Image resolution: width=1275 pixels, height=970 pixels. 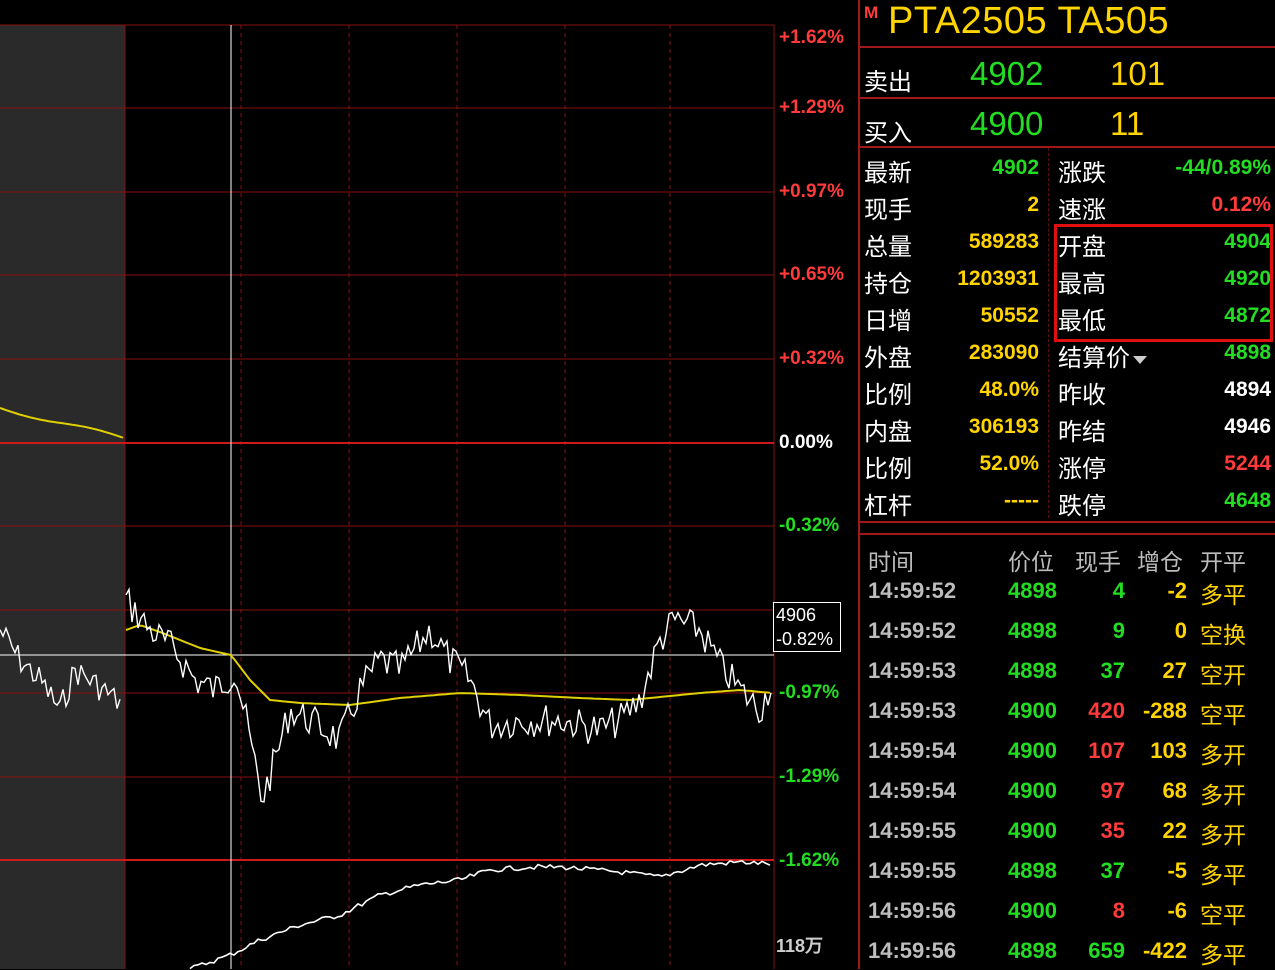 What do you see at coordinates (807, 627) in the screenshot?
I see `crosshair-readout: 4906 -0.82%` at bounding box center [807, 627].